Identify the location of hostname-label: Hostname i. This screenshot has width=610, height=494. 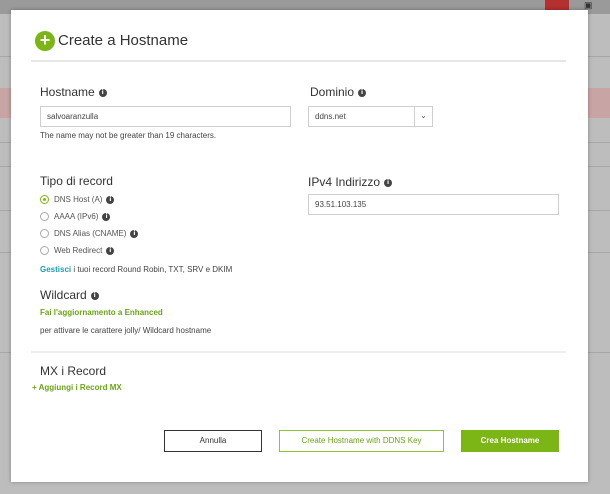
(73, 92).